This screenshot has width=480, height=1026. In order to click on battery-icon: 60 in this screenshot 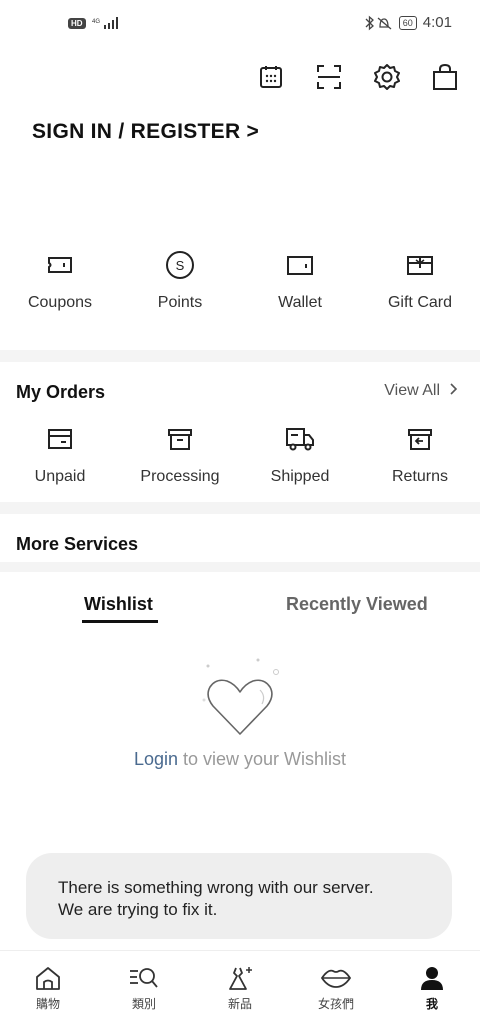, I will do `click(407, 22)`.